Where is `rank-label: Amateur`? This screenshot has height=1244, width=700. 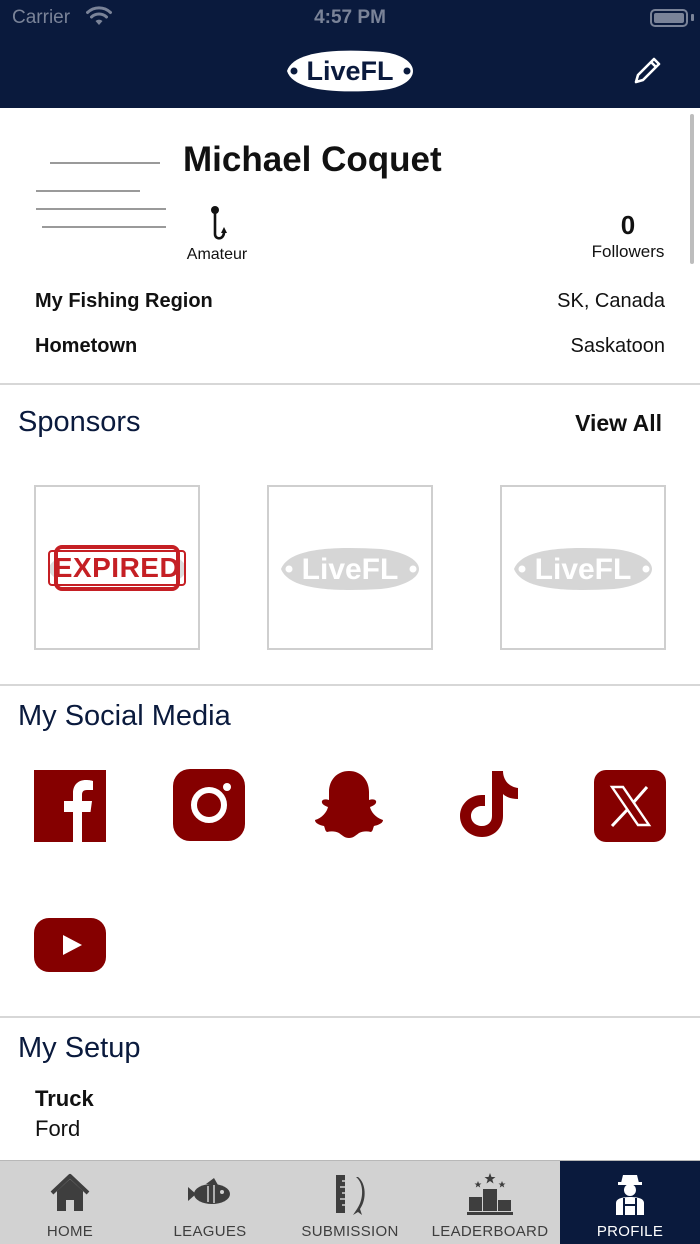 rank-label: Amateur is located at coordinates (217, 254).